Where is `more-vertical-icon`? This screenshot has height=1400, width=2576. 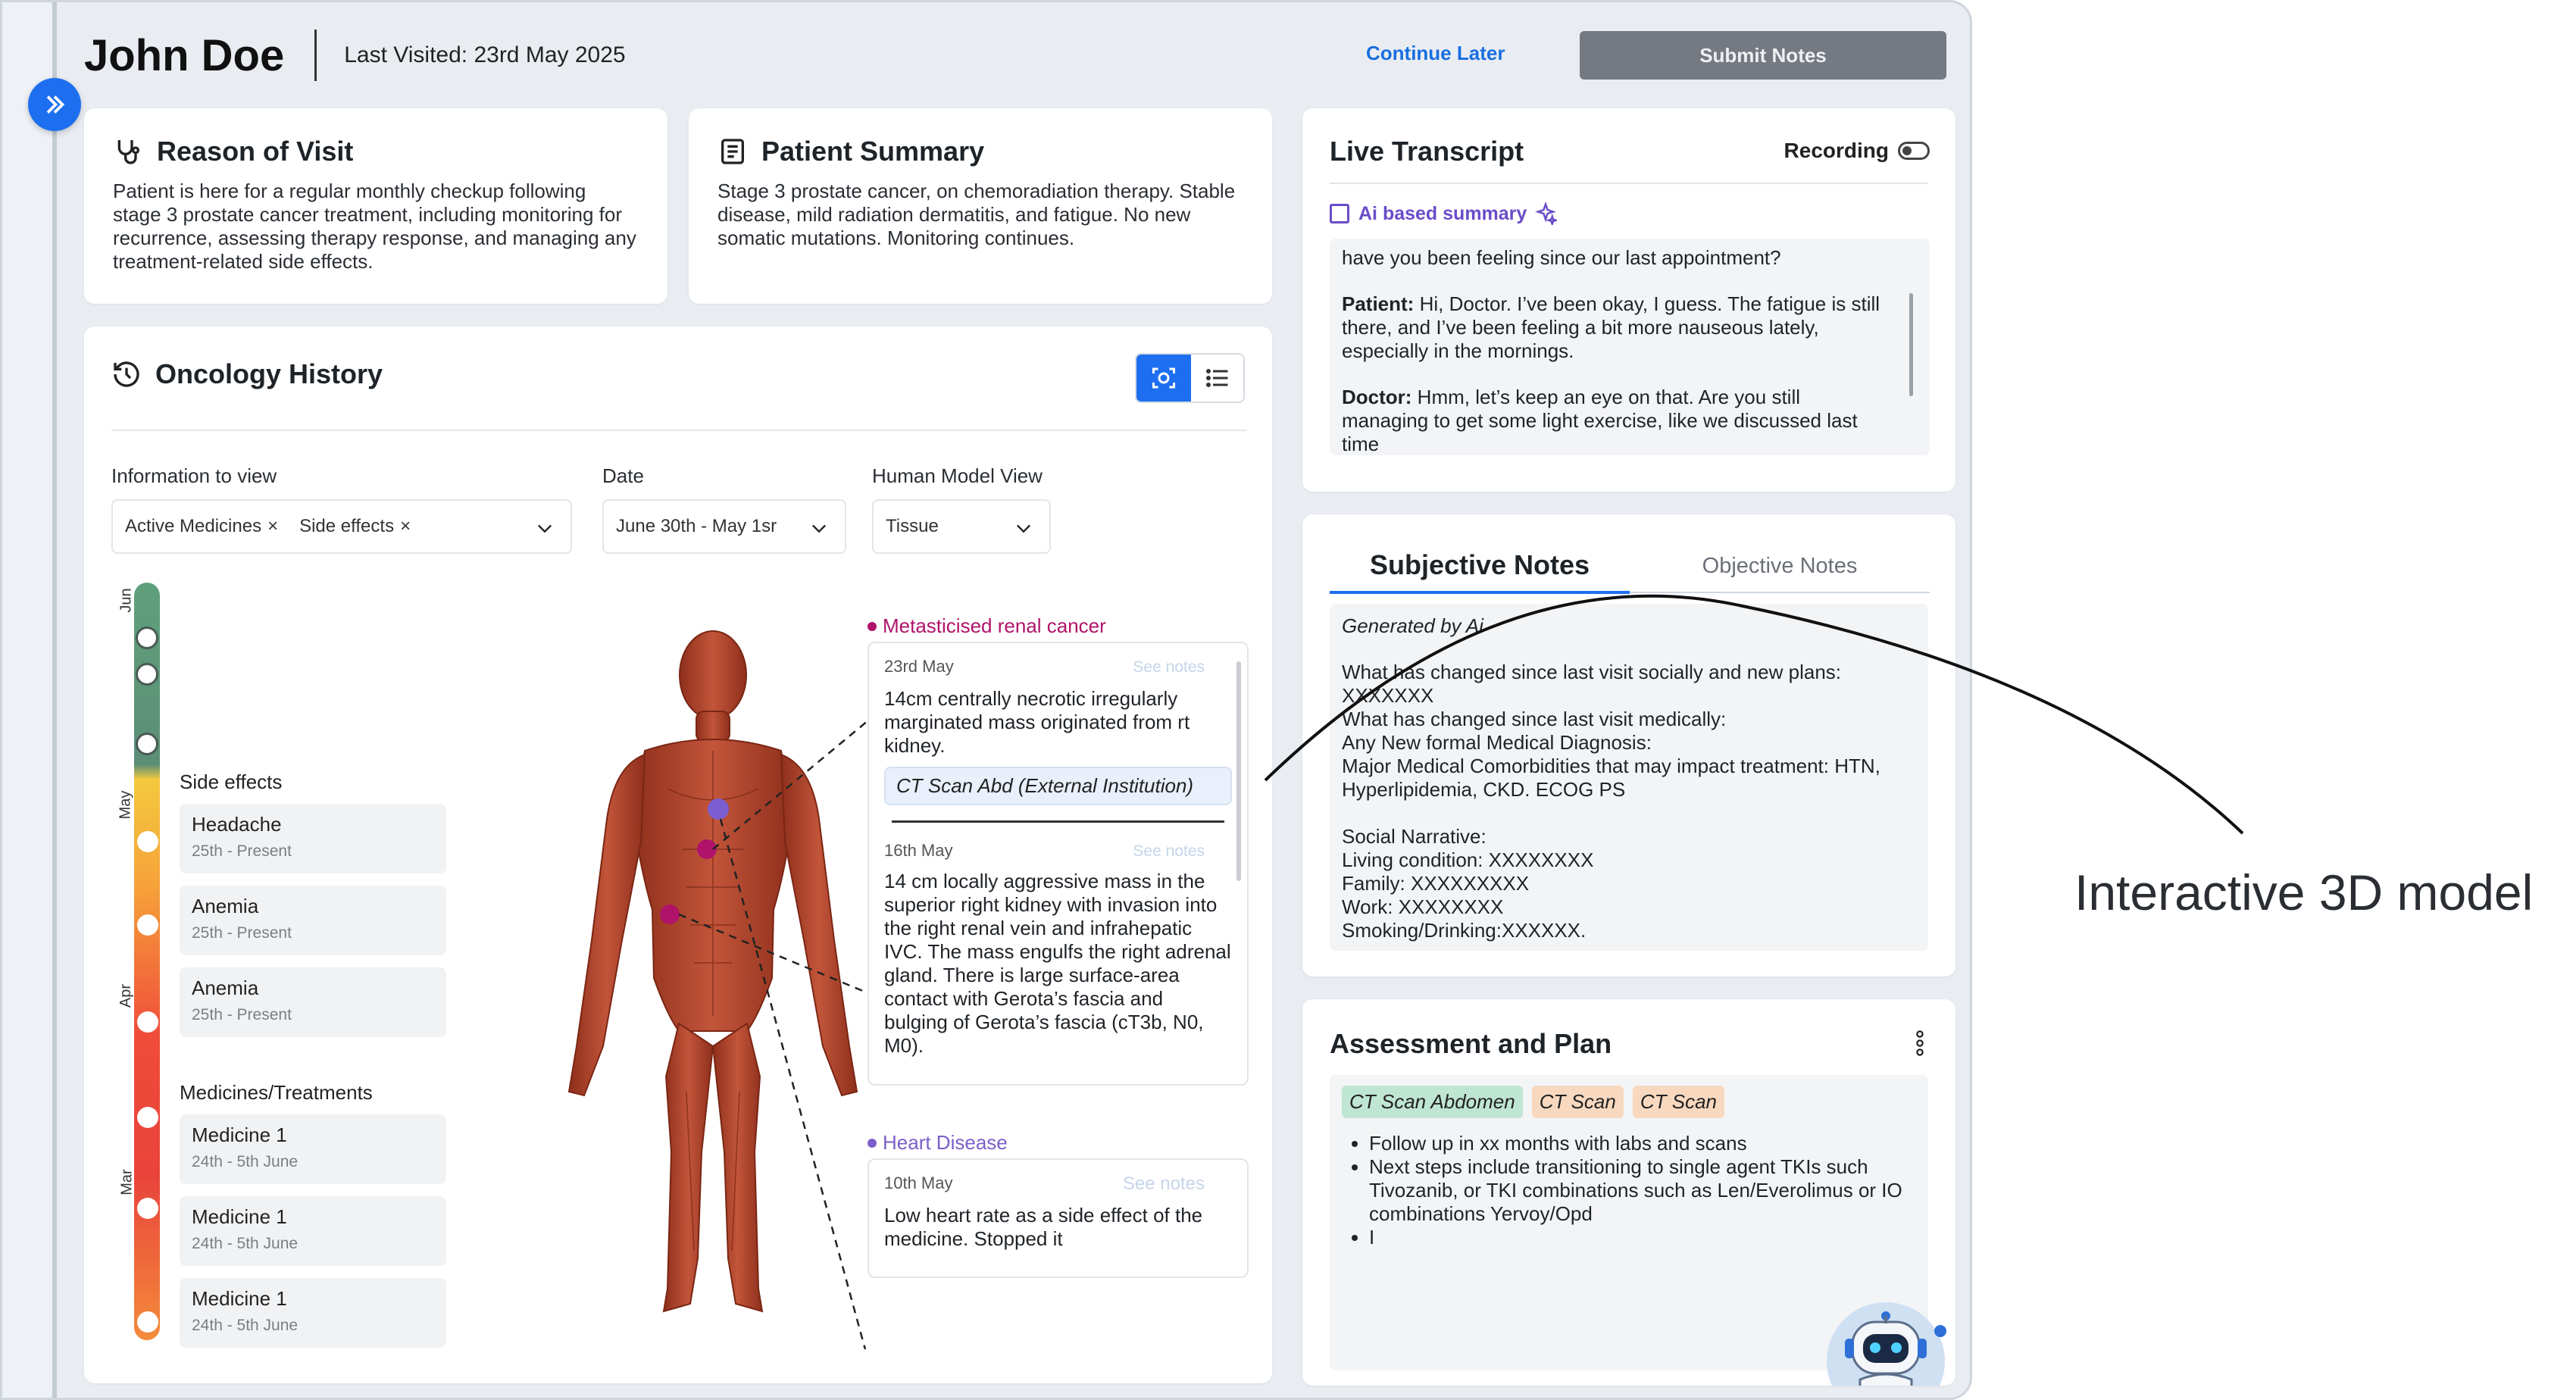 more-vertical-icon is located at coordinates (1920, 1043).